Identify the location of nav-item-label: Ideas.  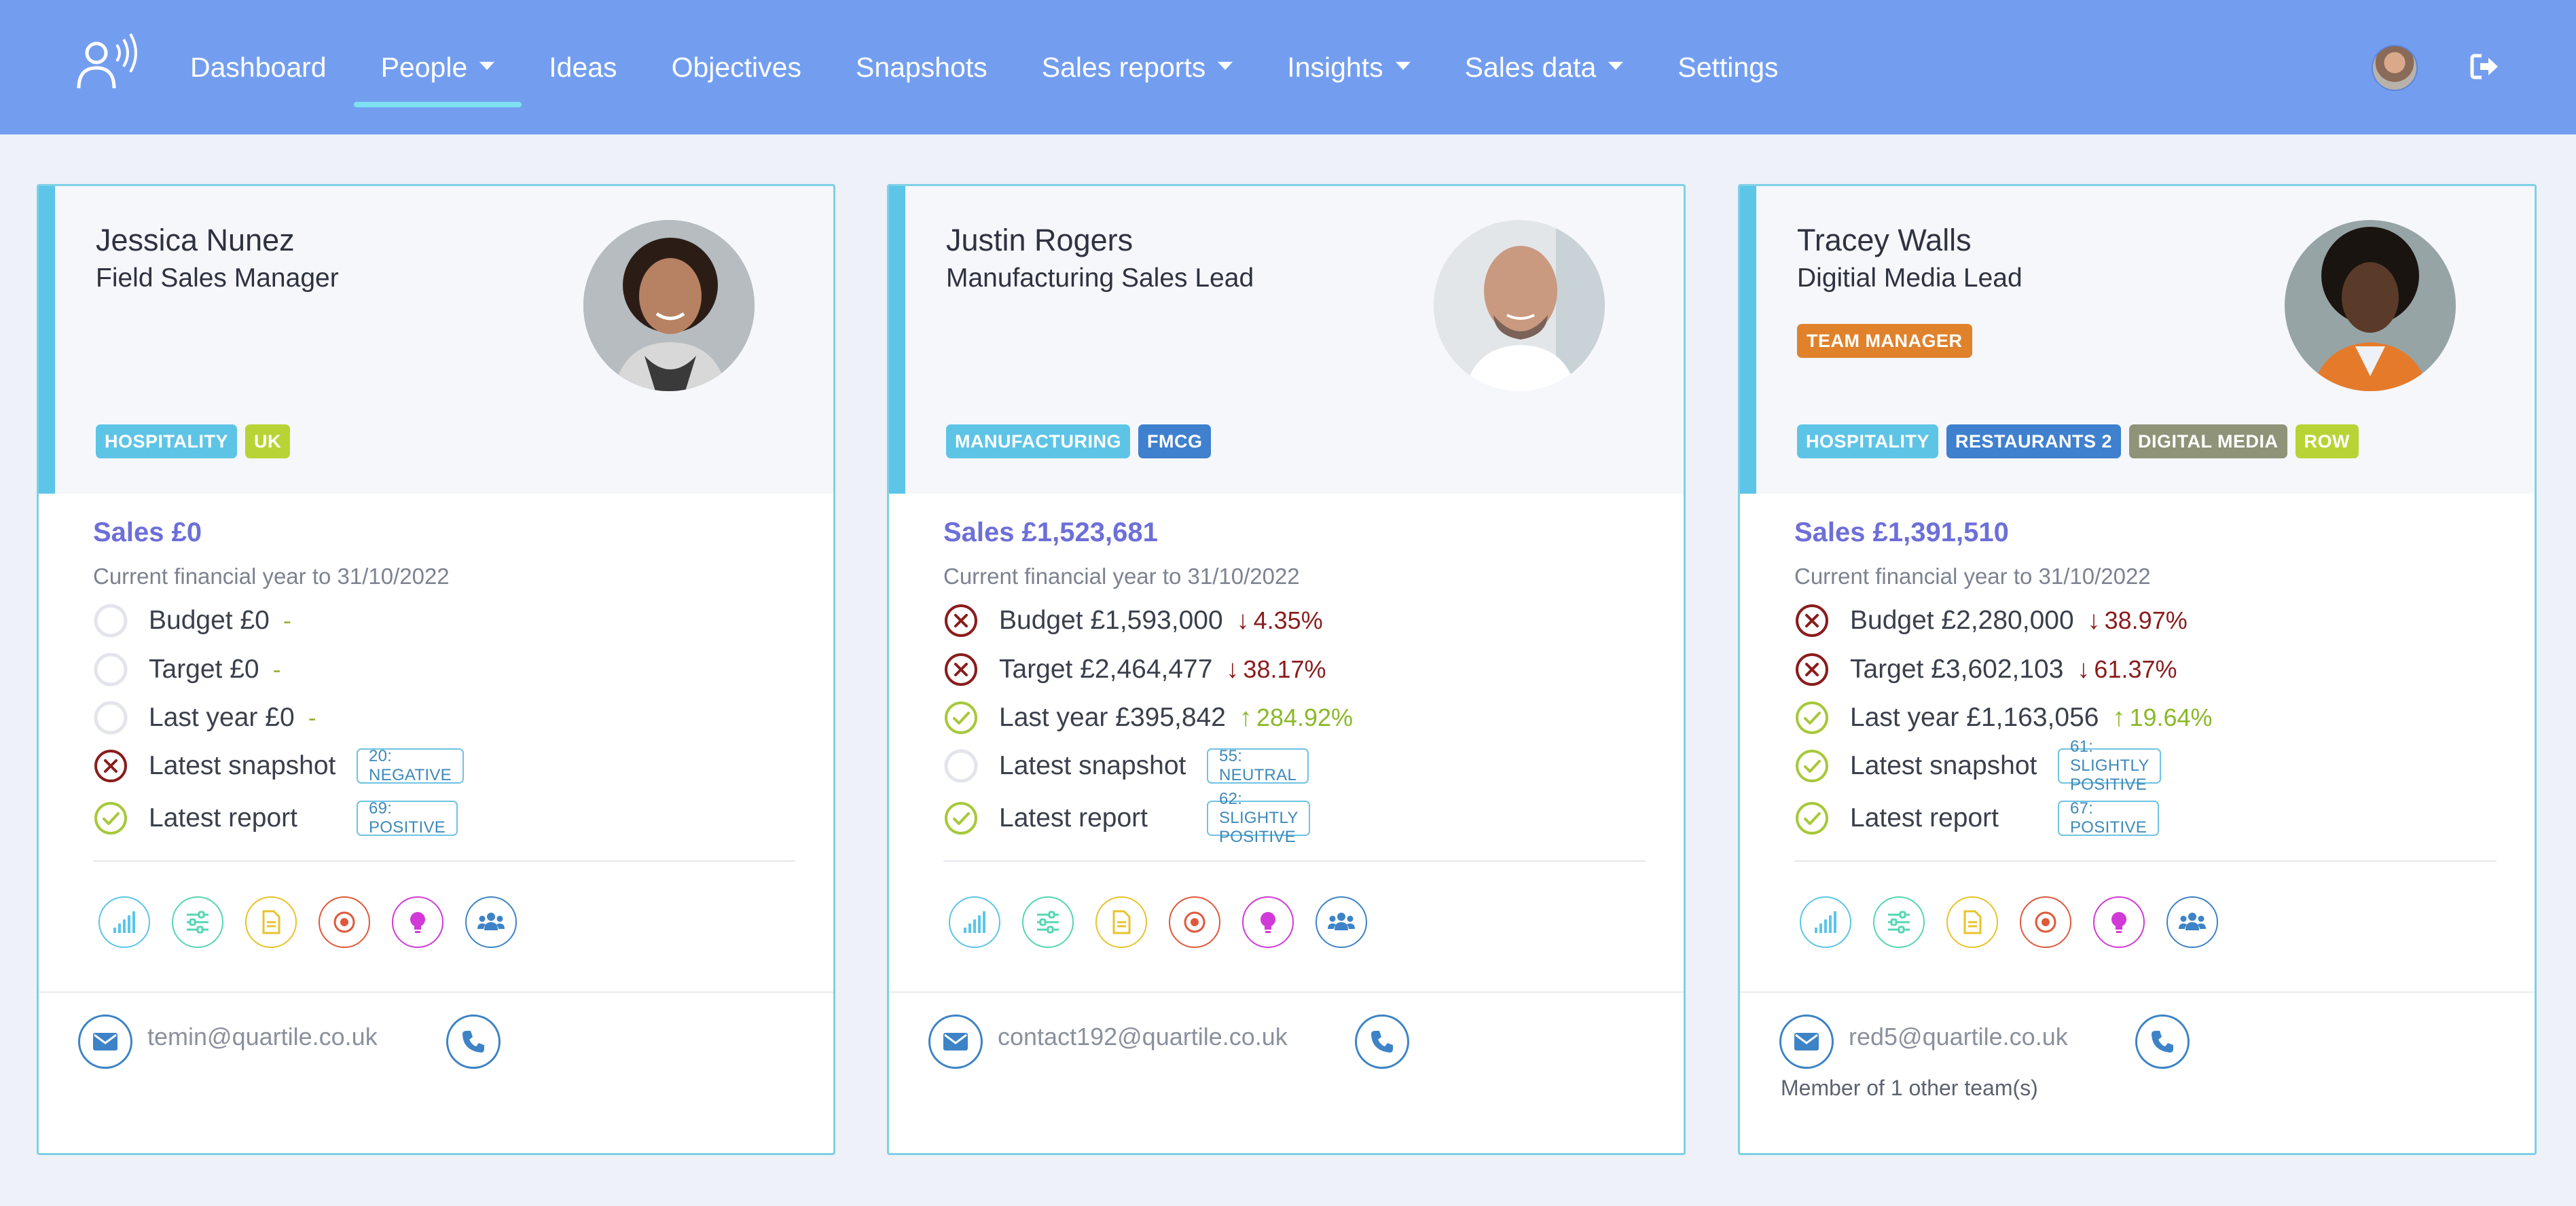
(583, 67).